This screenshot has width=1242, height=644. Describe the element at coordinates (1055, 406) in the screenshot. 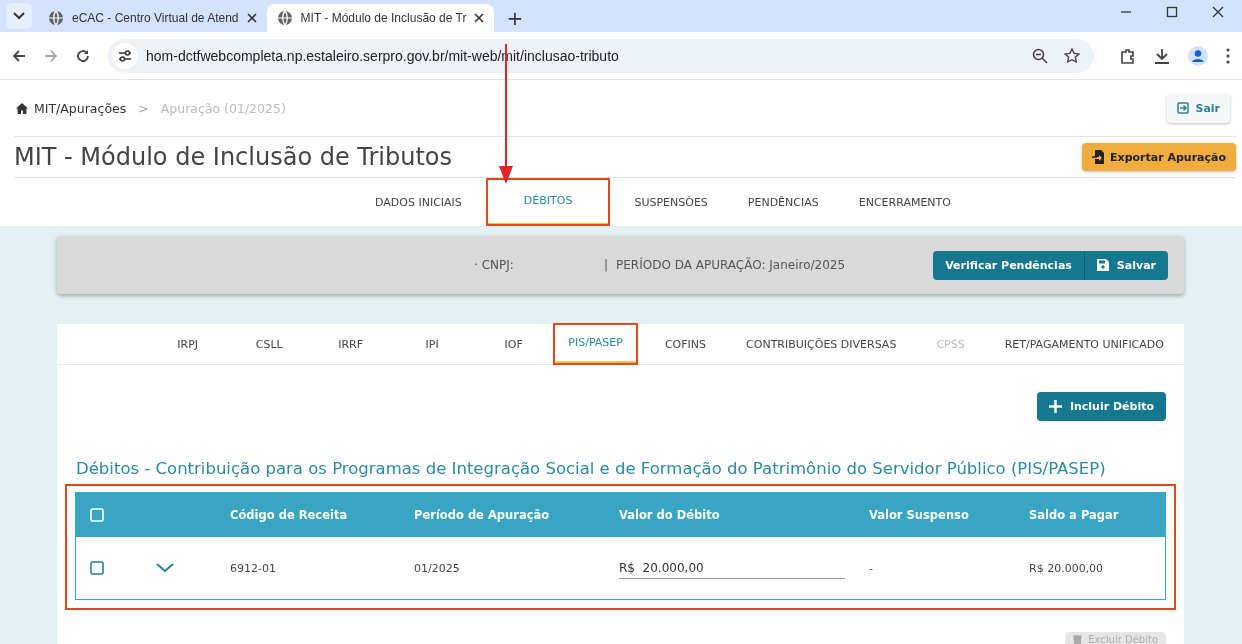

I see `plus-icon` at that location.